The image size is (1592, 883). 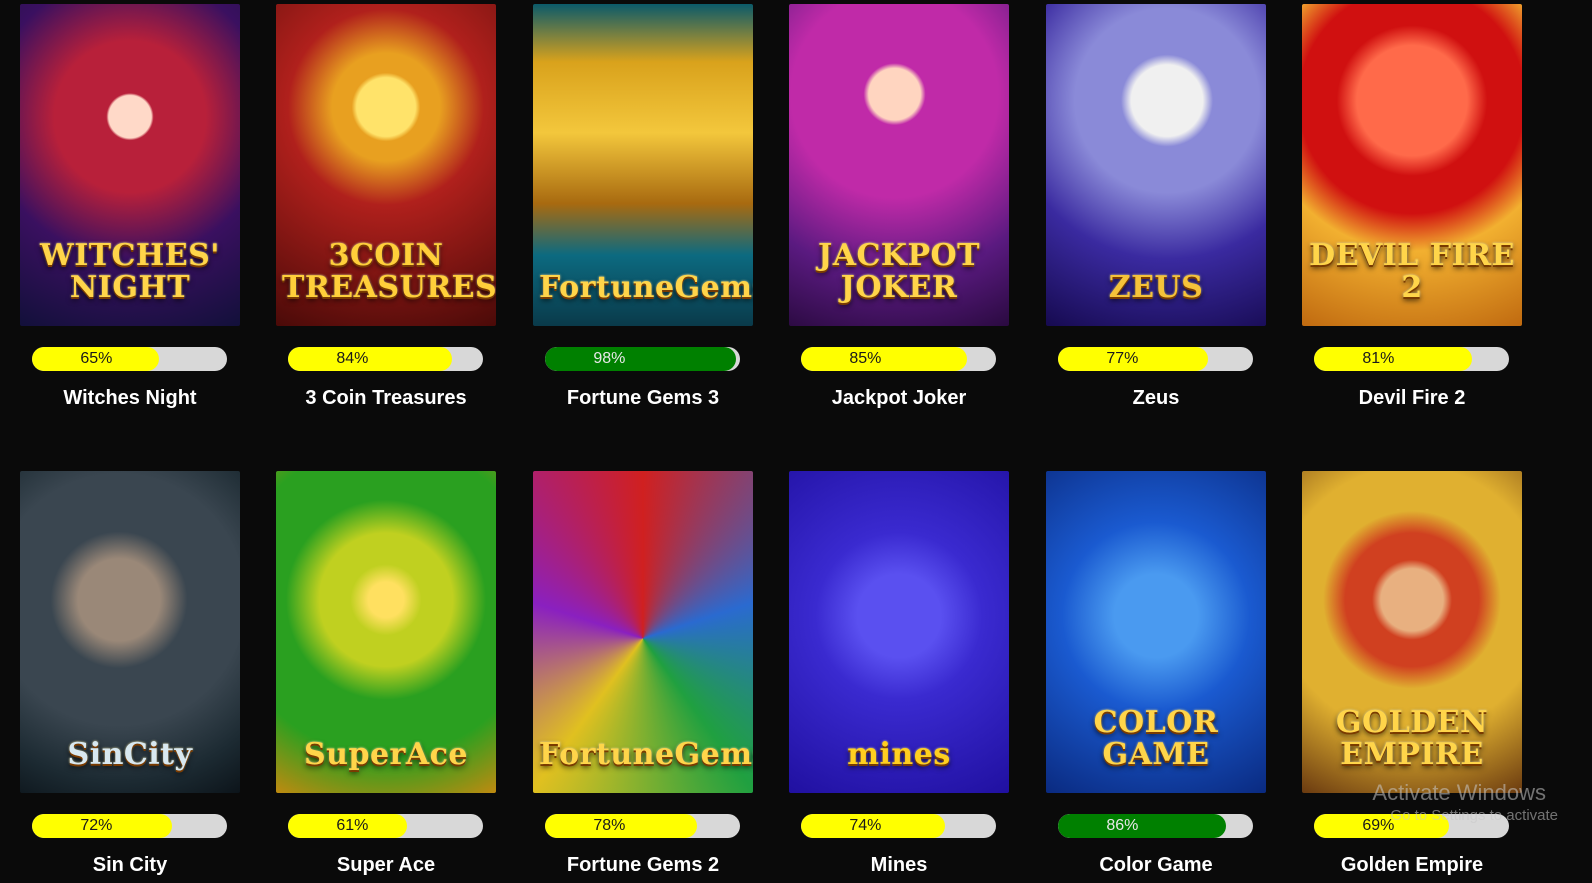 I want to click on game-card: ZEUS 77% Zeus, so click(x=1156, y=206).